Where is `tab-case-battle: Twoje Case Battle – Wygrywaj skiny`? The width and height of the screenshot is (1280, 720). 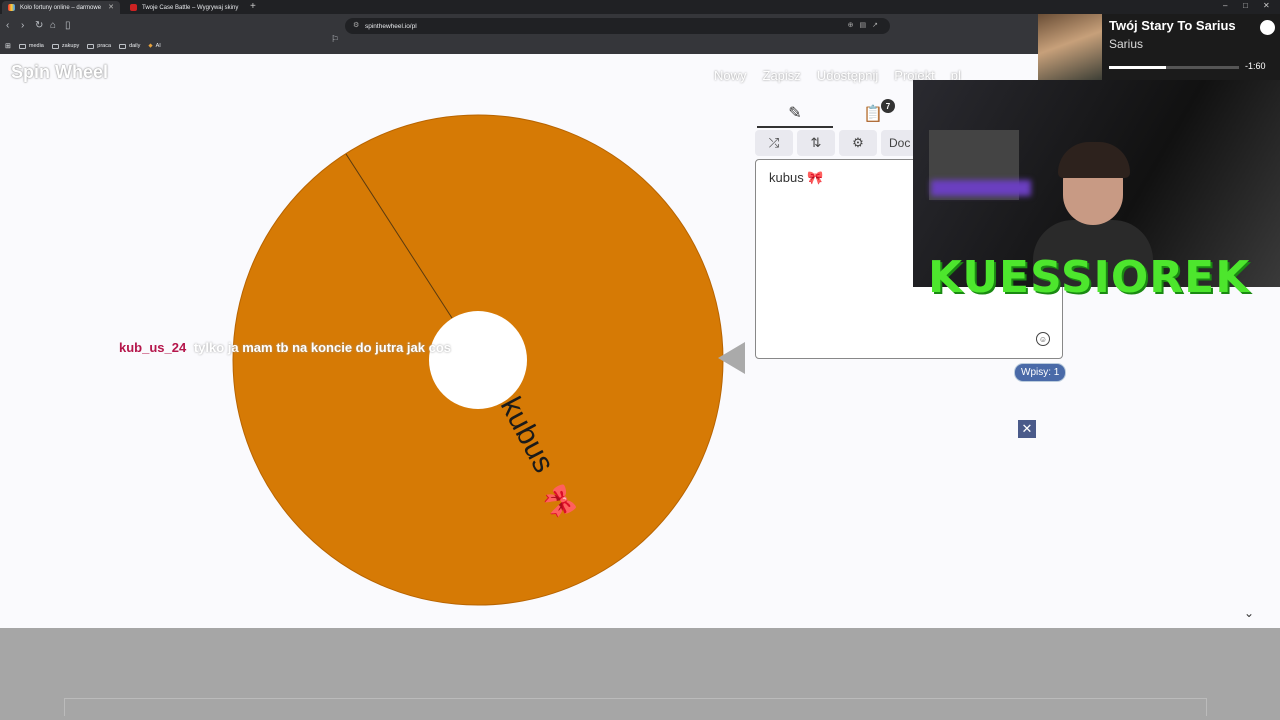 tab-case-battle: Twoje Case Battle – Wygrywaj skiny is located at coordinates (185, 7).